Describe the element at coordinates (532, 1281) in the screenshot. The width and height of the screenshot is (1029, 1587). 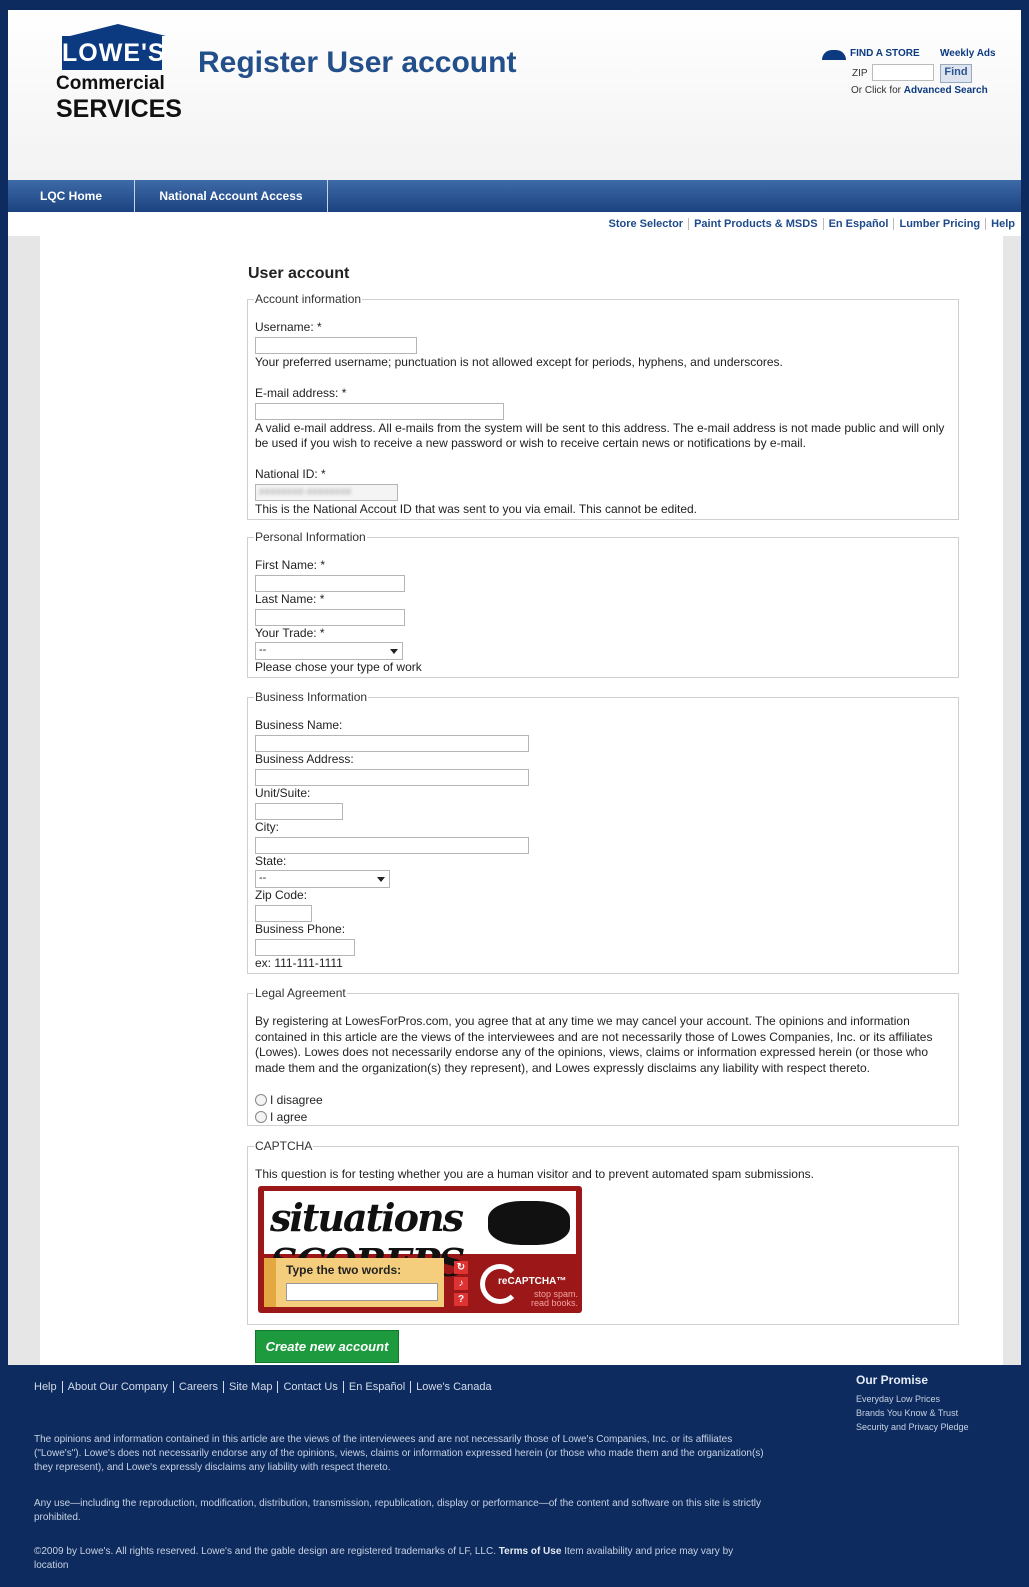
I see `recaptcha-brand: reCAPTCHA™` at that location.